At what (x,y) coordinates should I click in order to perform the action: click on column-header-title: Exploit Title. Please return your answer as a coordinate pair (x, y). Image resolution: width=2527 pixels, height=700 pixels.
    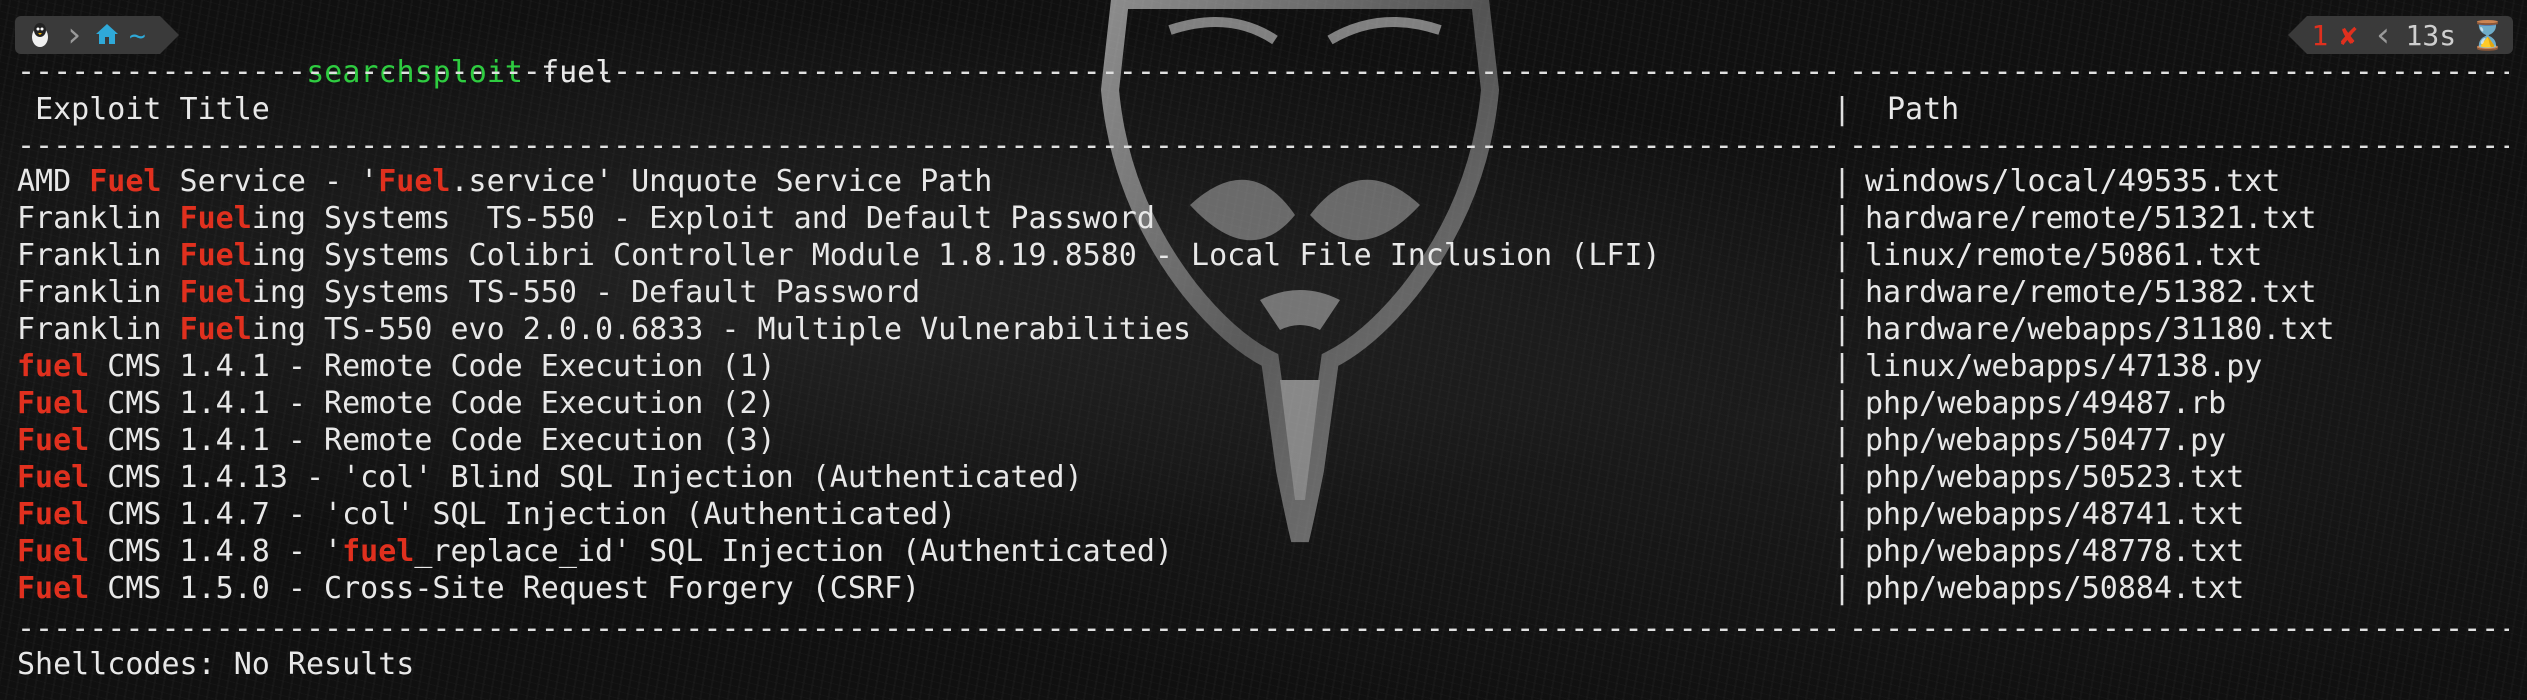
    Looking at the image, I should click on (143, 110).